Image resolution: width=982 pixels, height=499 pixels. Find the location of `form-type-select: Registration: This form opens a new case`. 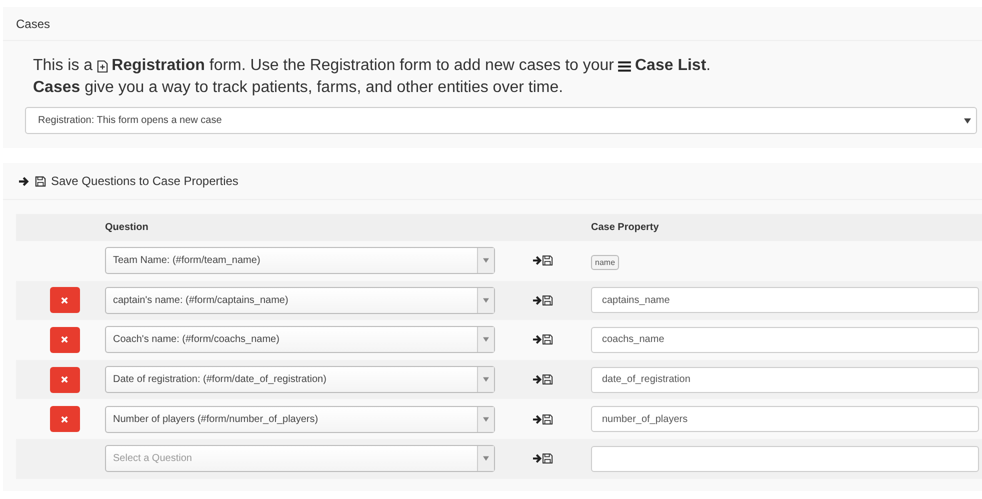

form-type-select: Registration: This form opens a new case is located at coordinates (501, 120).